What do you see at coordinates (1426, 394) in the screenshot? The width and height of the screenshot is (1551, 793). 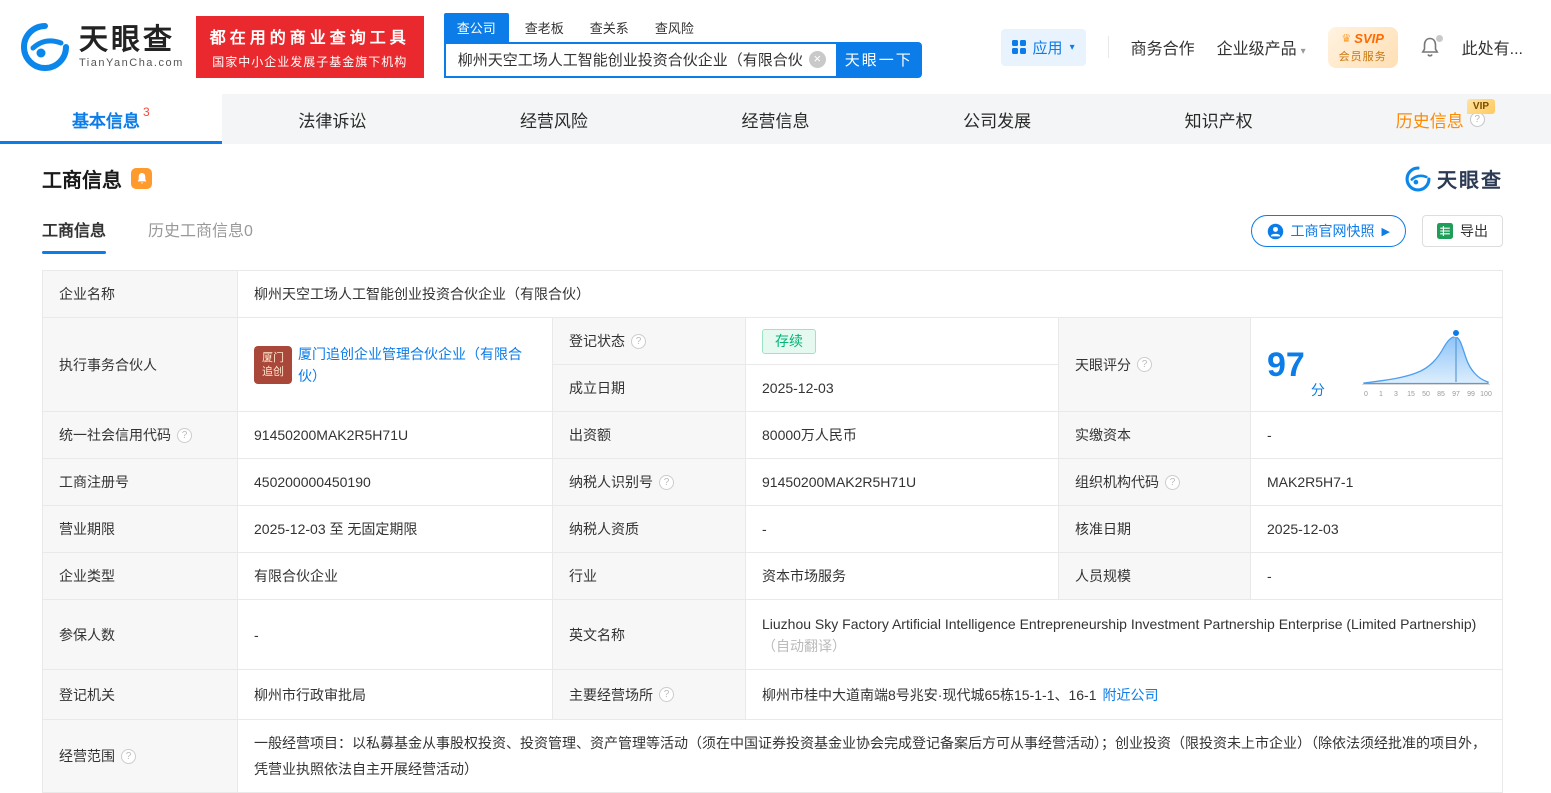 I see `axis-tick: 50` at bounding box center [1426, 394].